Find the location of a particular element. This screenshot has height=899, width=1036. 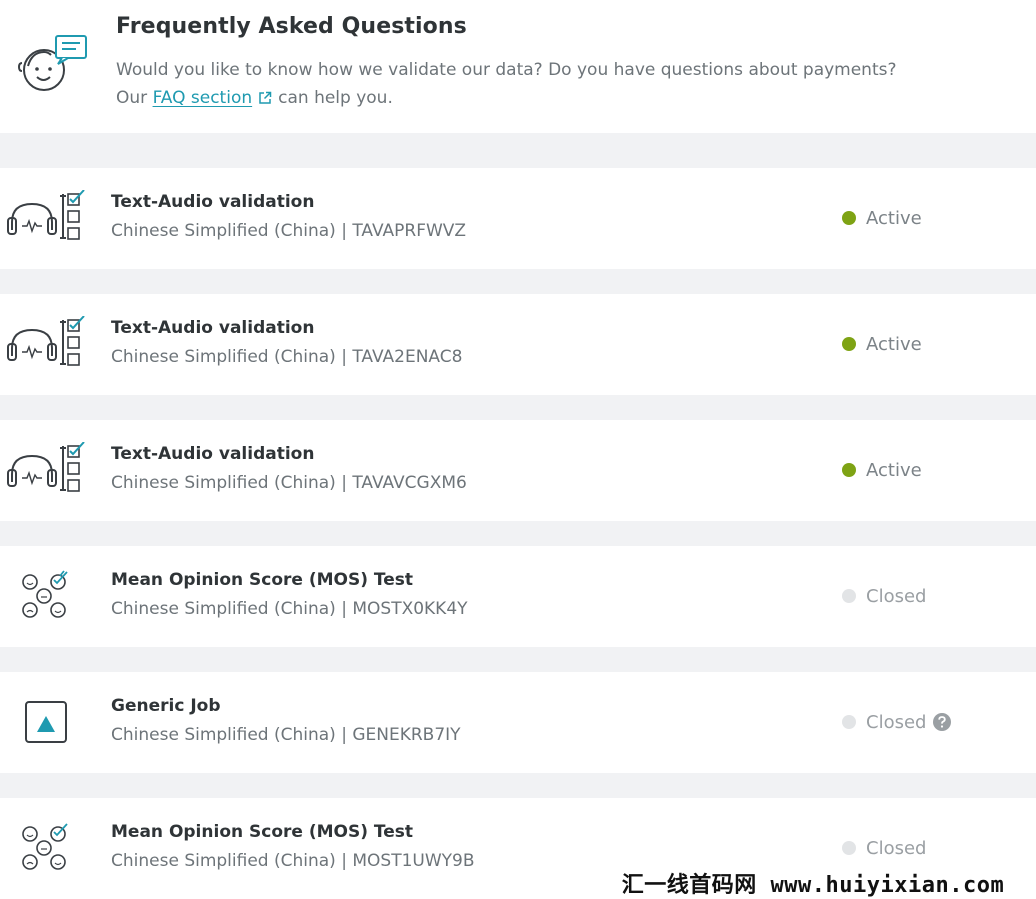

faq-description-line2: Our FAQ section can help you. is located at coordinates (254, 98).